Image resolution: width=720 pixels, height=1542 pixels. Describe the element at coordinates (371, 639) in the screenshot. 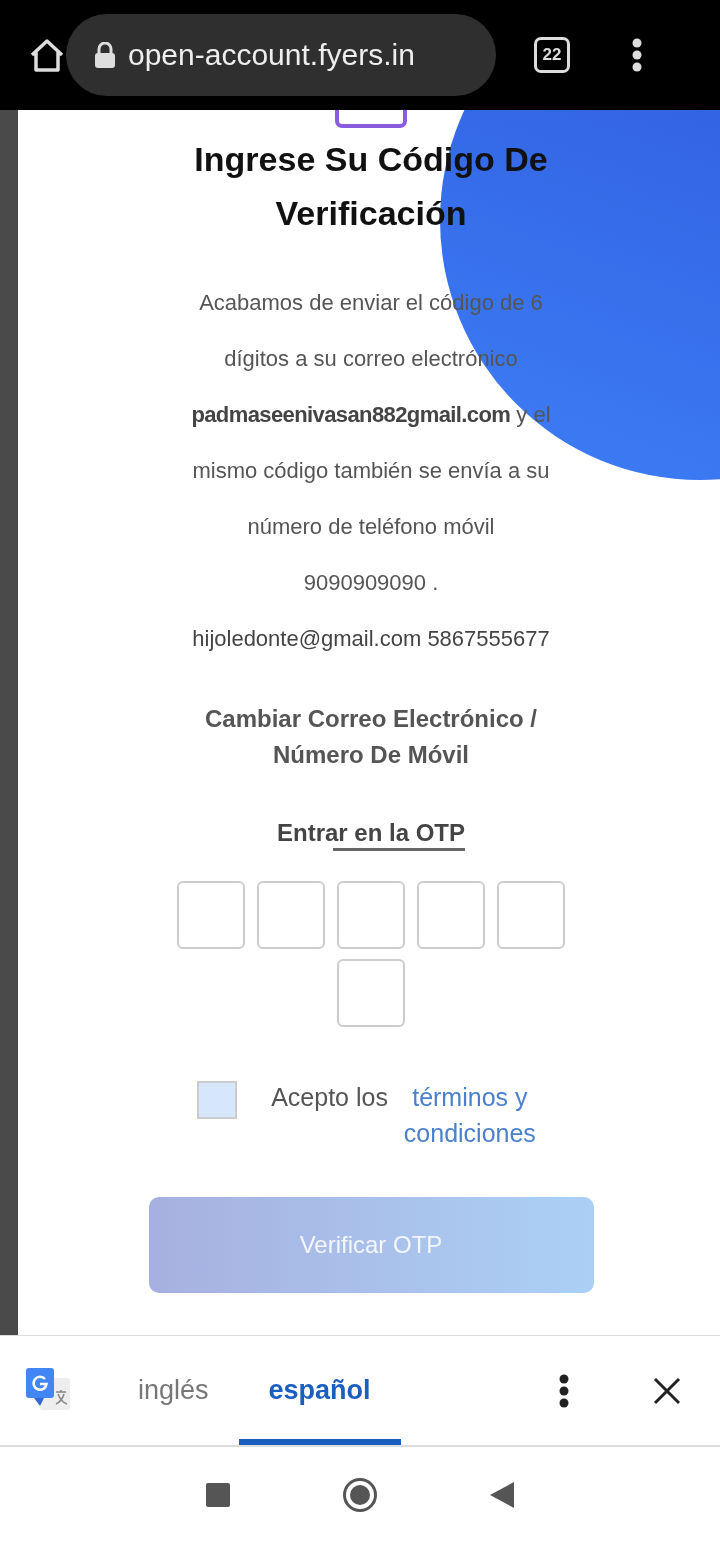

I see `contact-details: hijoledonte@gmail.com 5867555677` at that location.